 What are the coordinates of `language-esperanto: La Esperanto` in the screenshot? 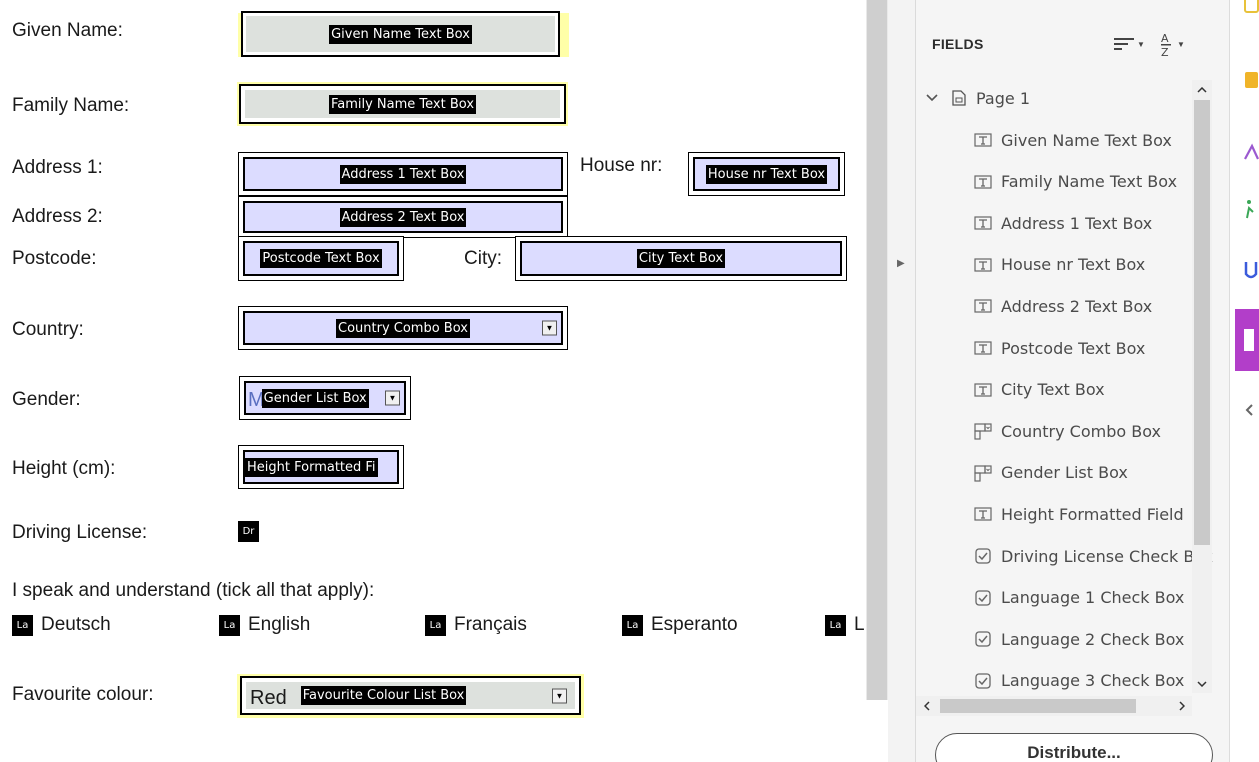 It's located at (680, 625).